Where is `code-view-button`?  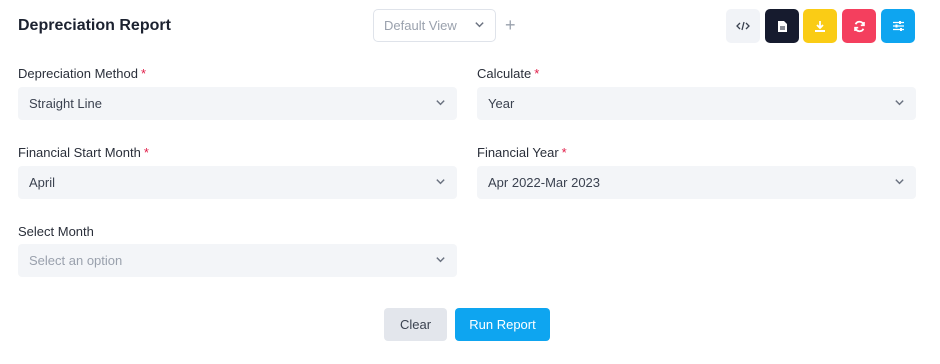
code-view-button is located at coordinates (743, 26).